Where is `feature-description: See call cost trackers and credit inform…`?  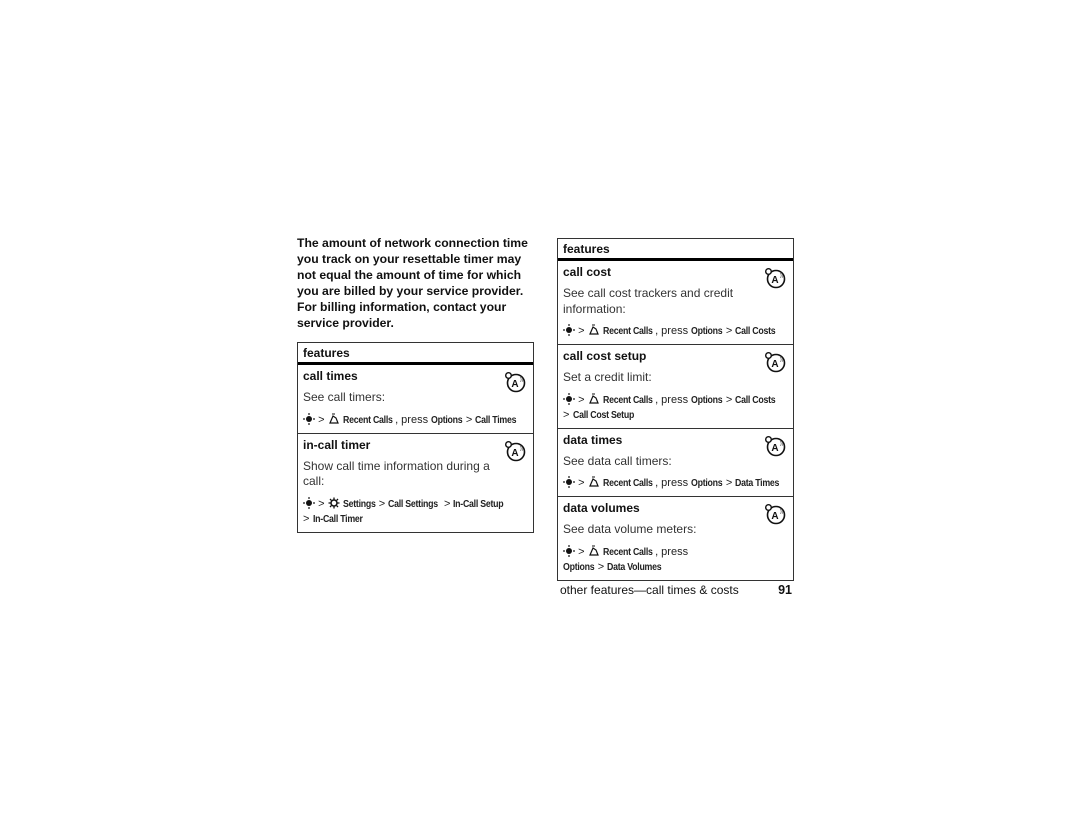
feature-description: See call cost trackers and credit inform… is located at coordinates (648, 301).